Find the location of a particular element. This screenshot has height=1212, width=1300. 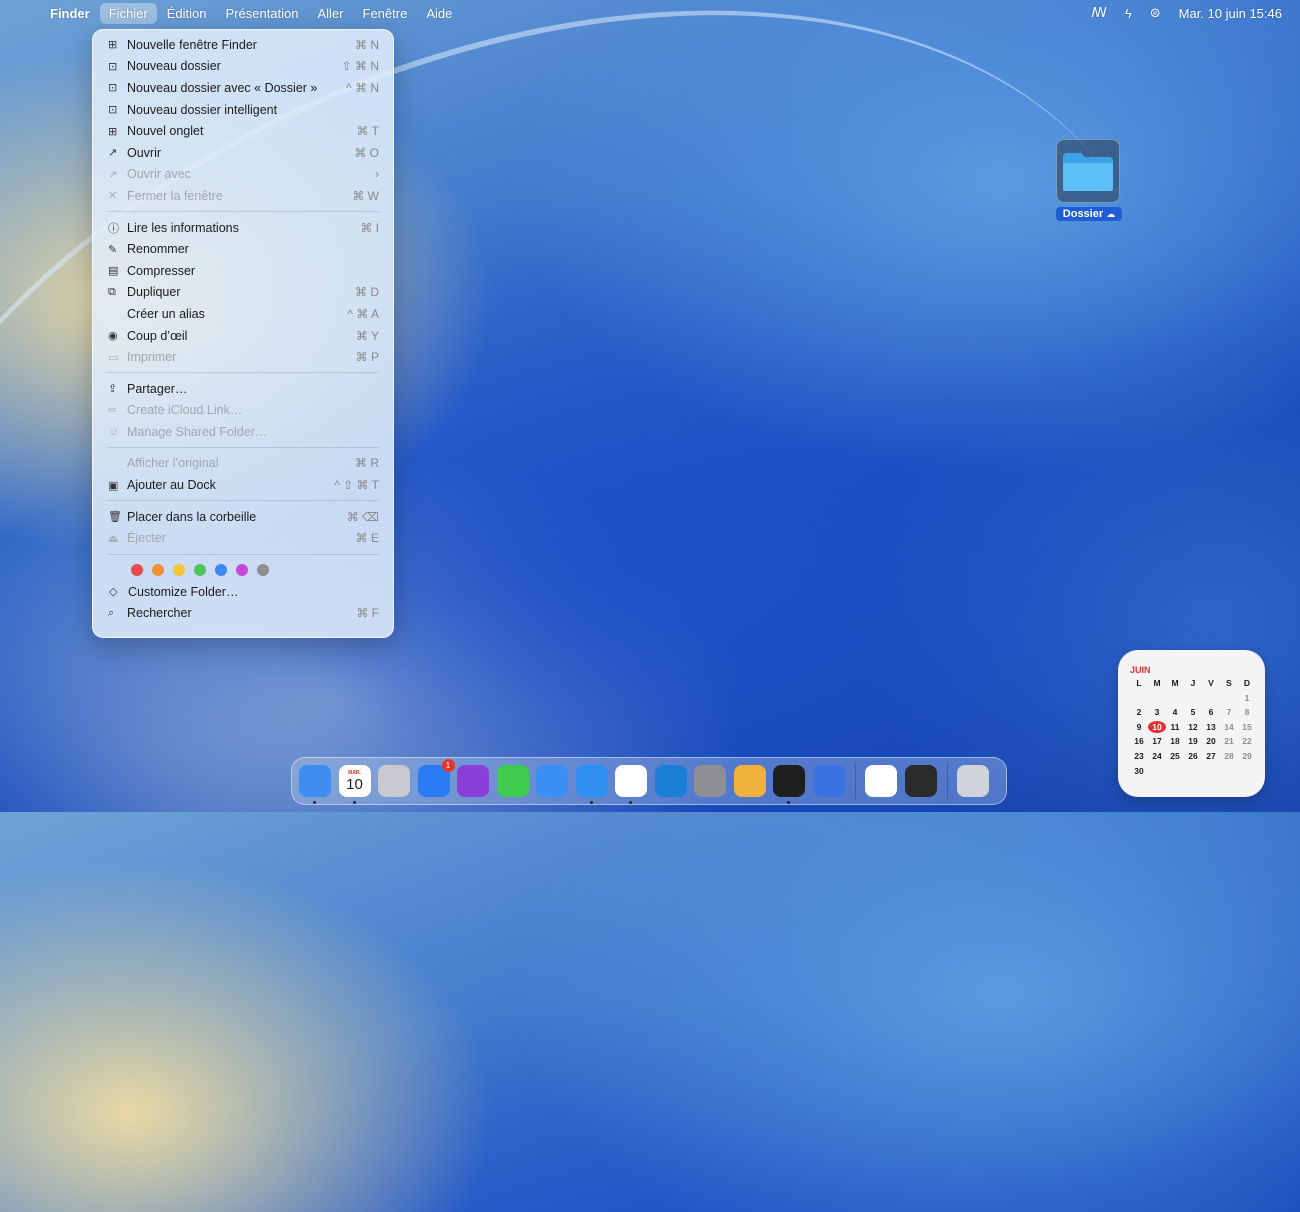

terminal-icon is located at coordinates (789, 784).